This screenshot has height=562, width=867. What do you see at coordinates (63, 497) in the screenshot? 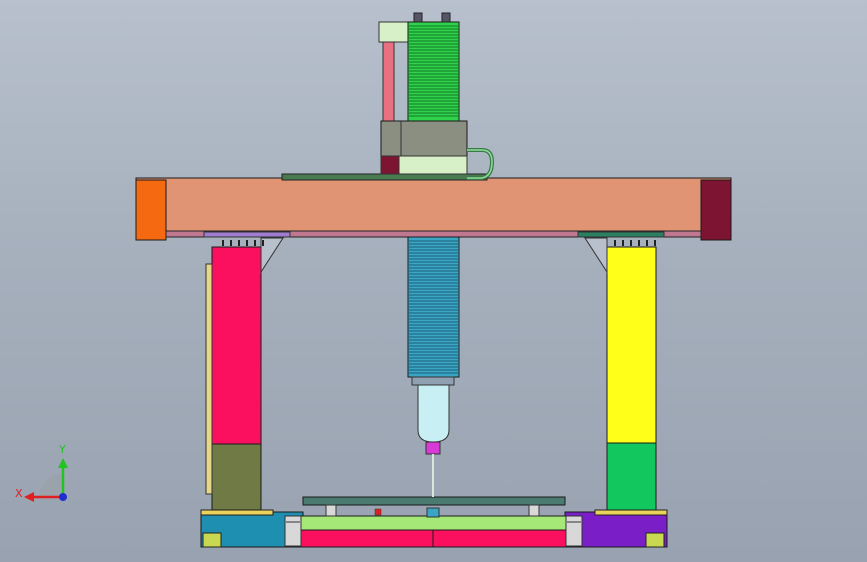
I see `origin-dot` at bounding box center [63, 497].